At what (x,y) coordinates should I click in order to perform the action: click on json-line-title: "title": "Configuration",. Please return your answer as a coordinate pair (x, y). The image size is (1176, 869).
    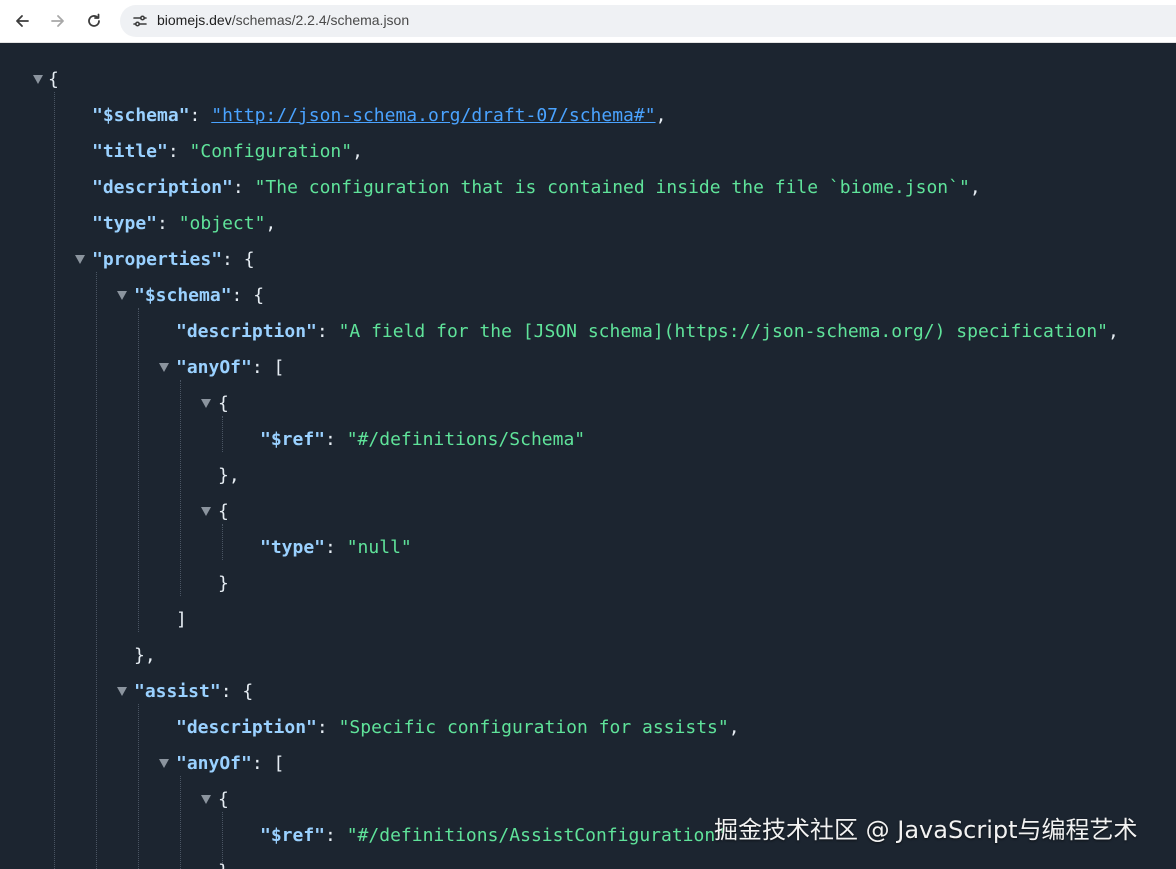
    Looking at the image, I should click on (227, 151).